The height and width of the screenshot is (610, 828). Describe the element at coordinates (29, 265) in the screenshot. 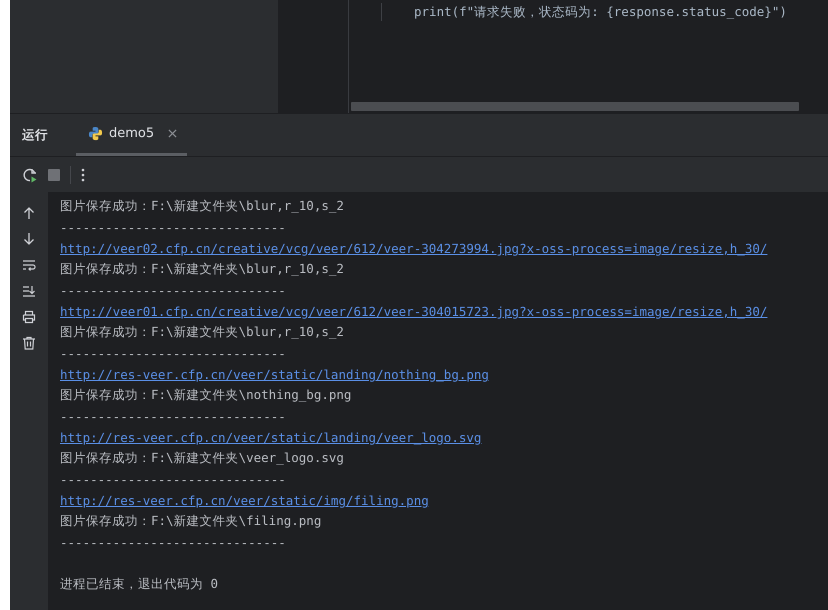

I see `soft-wrap-icon` at that location.